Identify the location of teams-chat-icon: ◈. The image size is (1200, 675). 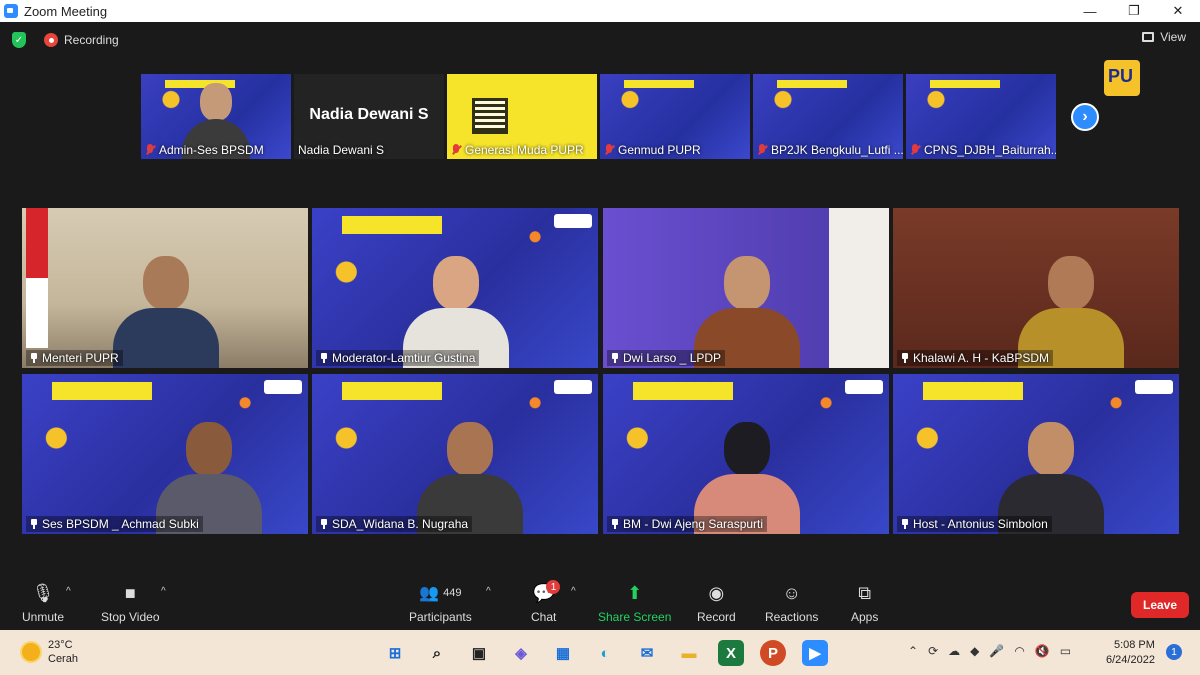
(521, 653).